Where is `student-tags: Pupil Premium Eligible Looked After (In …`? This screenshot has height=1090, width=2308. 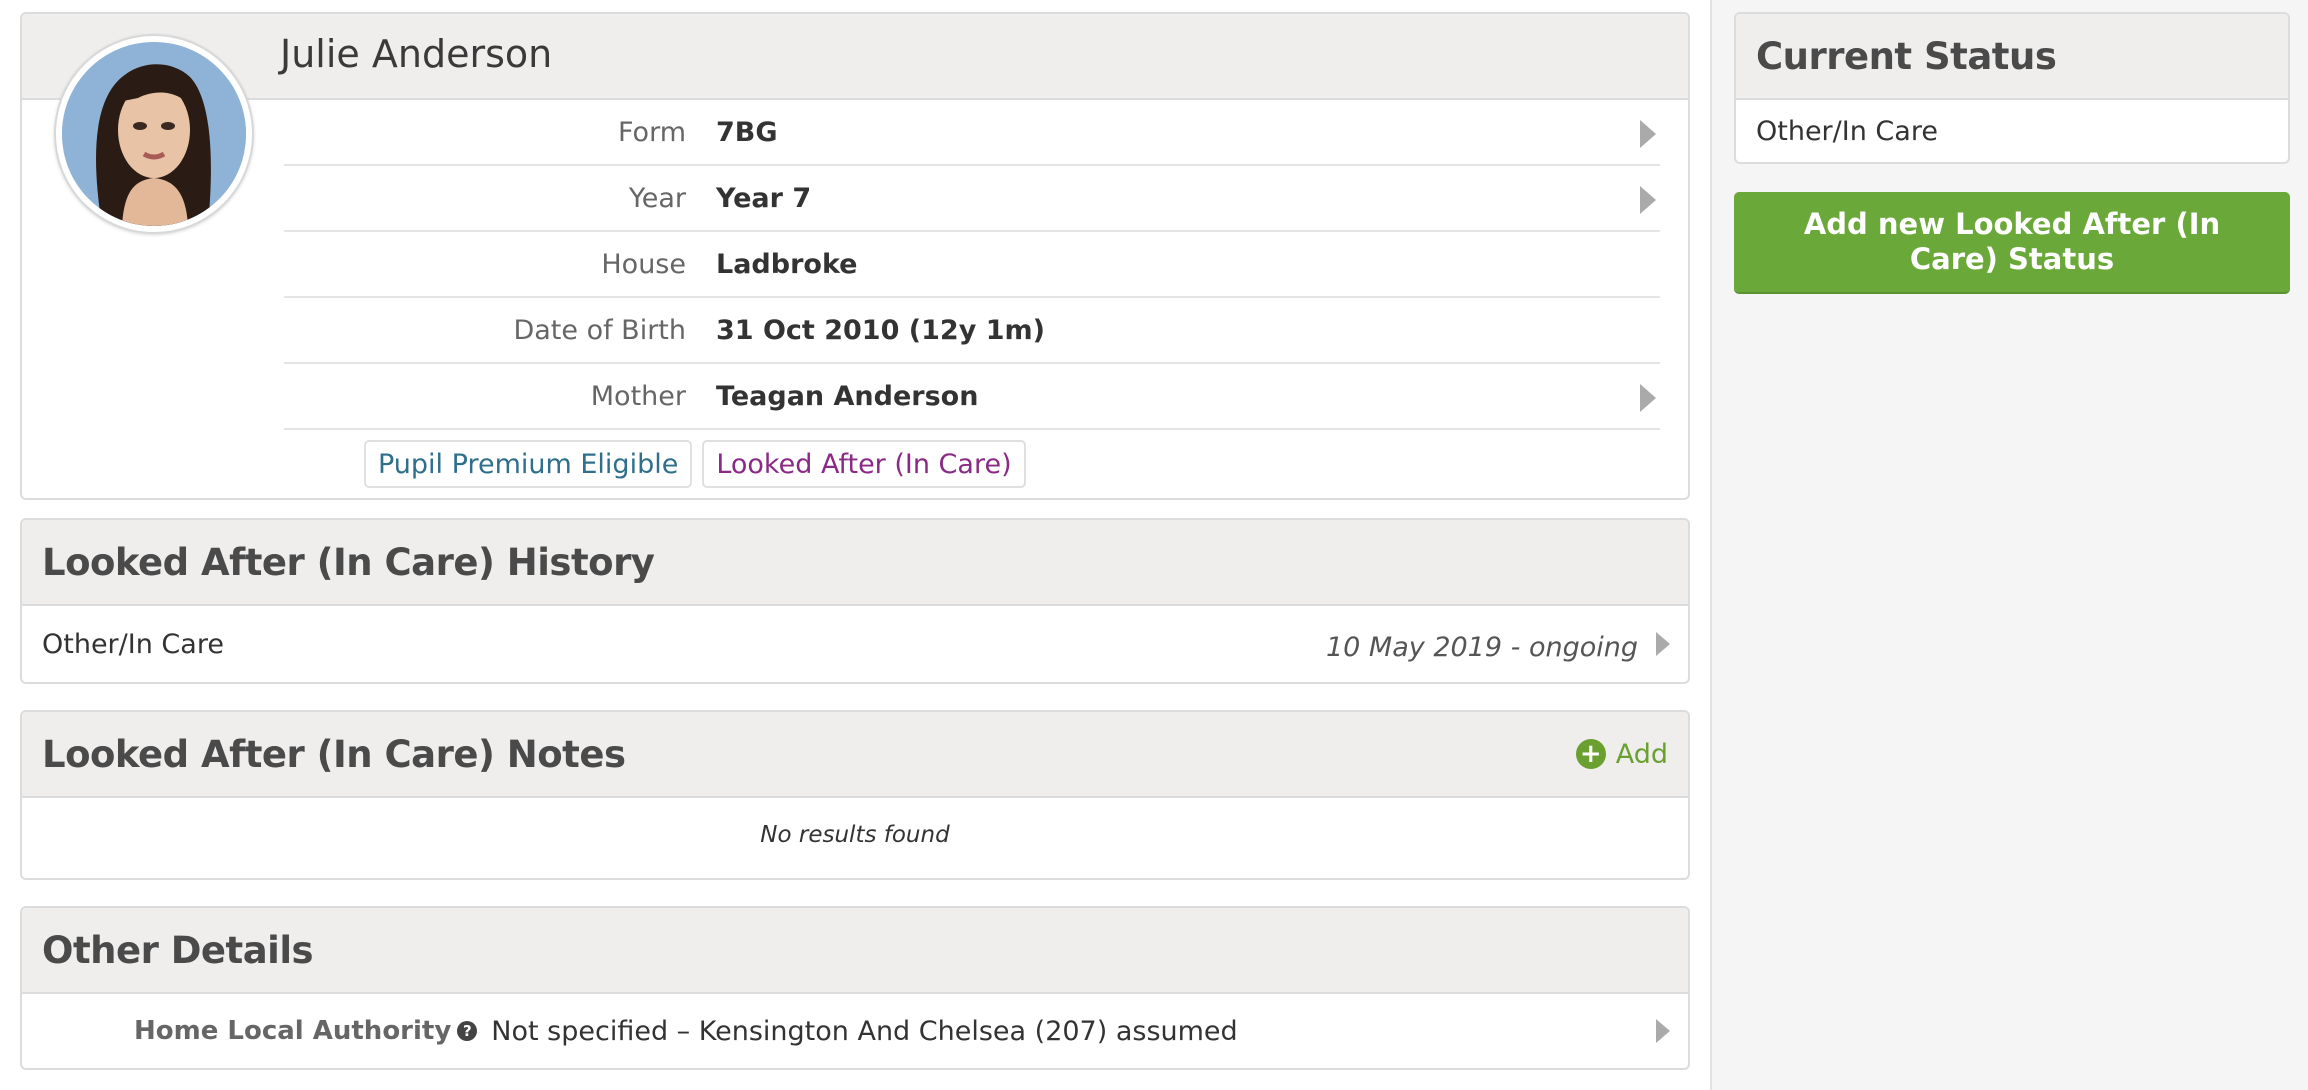
student-tags: Pupil Premium Eligible Looked After (In … is located at coordinates (695, 464).